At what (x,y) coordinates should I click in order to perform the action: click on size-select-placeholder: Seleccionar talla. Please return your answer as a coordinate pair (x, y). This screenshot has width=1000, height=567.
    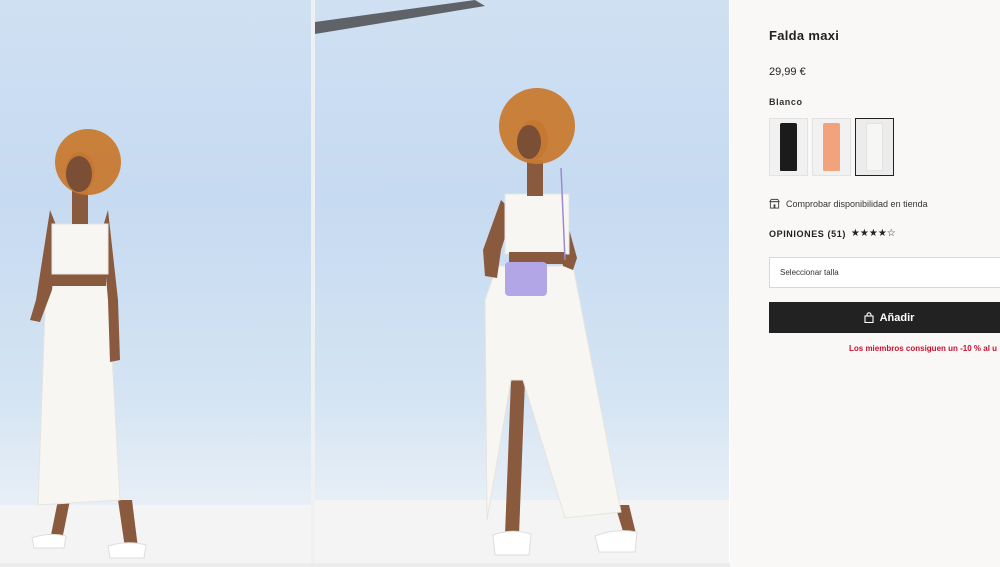
    Looking at the image, I should click on (809, 272).